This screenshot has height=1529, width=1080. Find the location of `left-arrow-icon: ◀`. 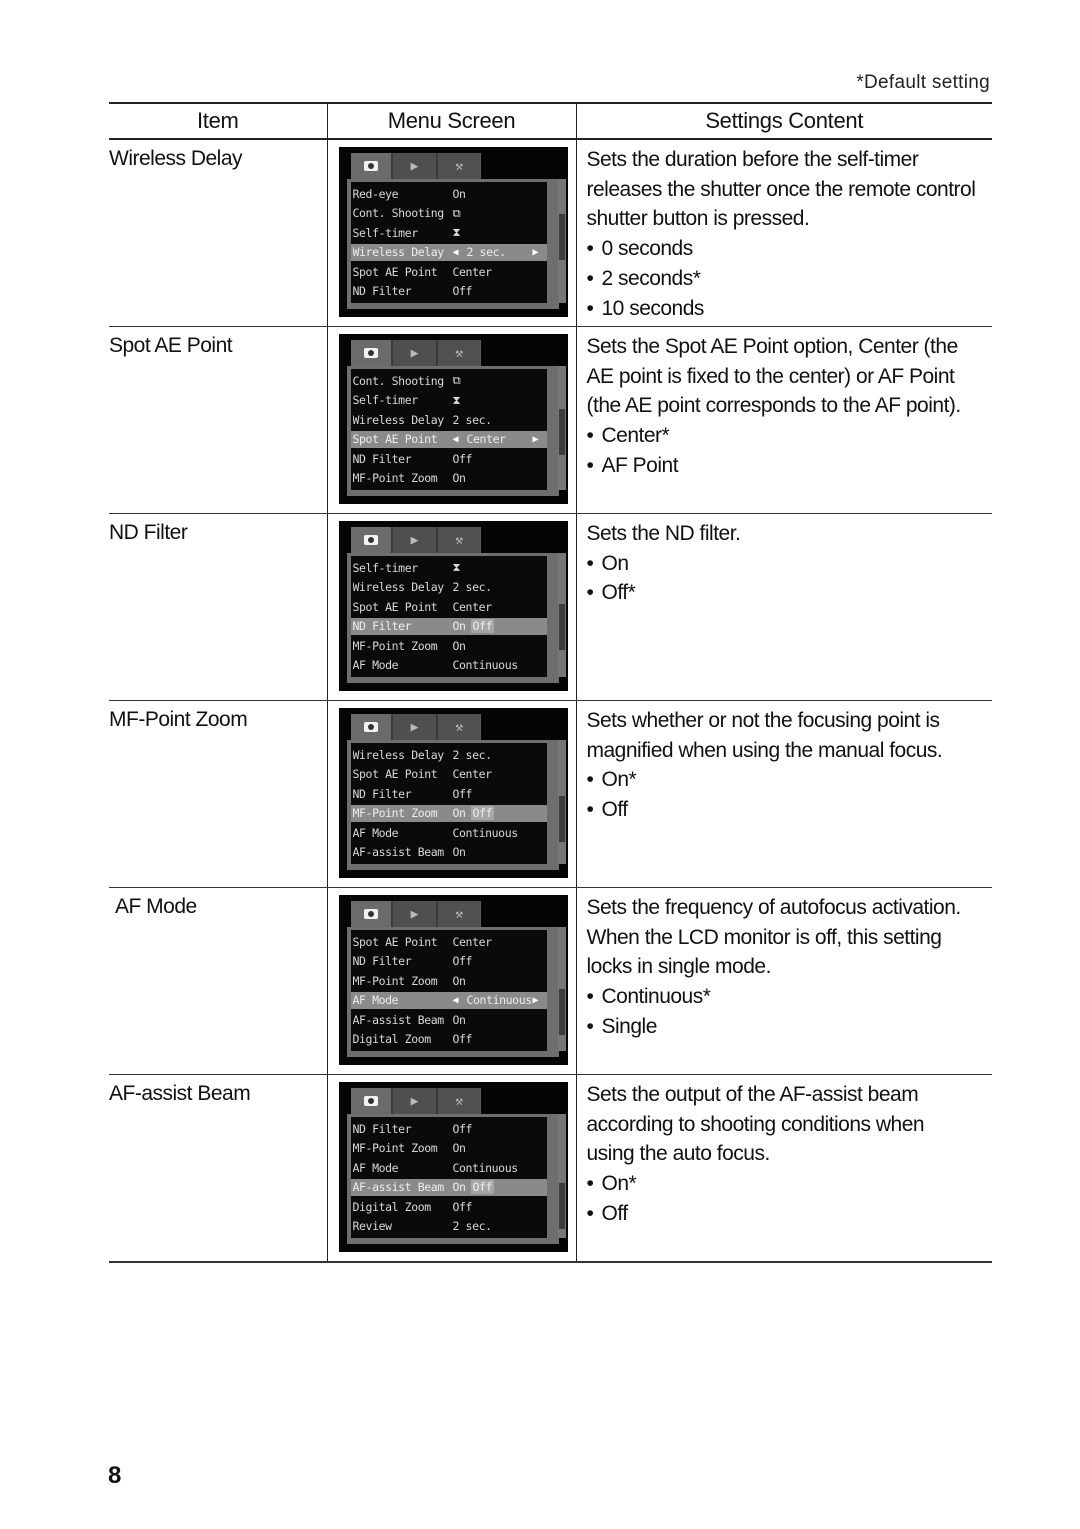

left-arrow-icon: ◀ is located at coordinates (455, 439).